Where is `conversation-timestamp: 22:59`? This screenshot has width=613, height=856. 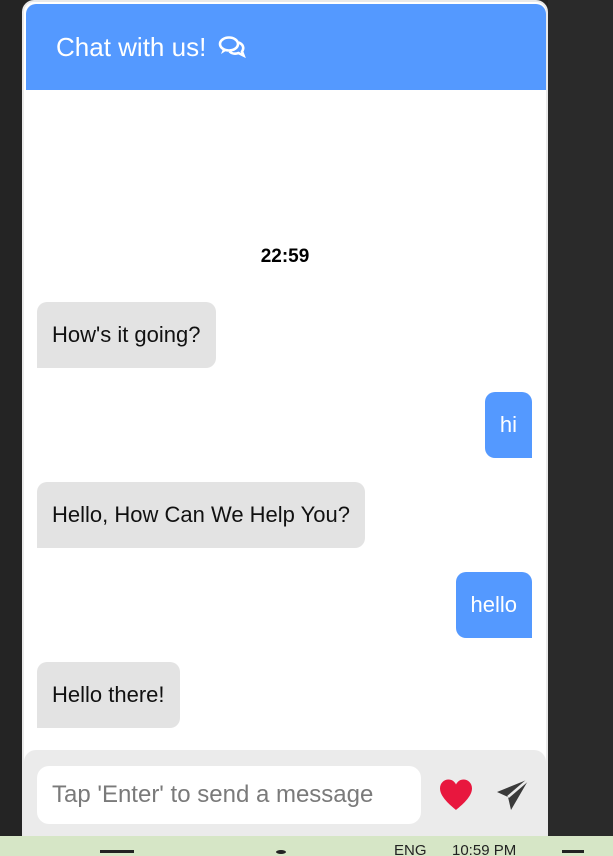 conversation-timestamp: 22:59 is located at coordinates (285, 256).